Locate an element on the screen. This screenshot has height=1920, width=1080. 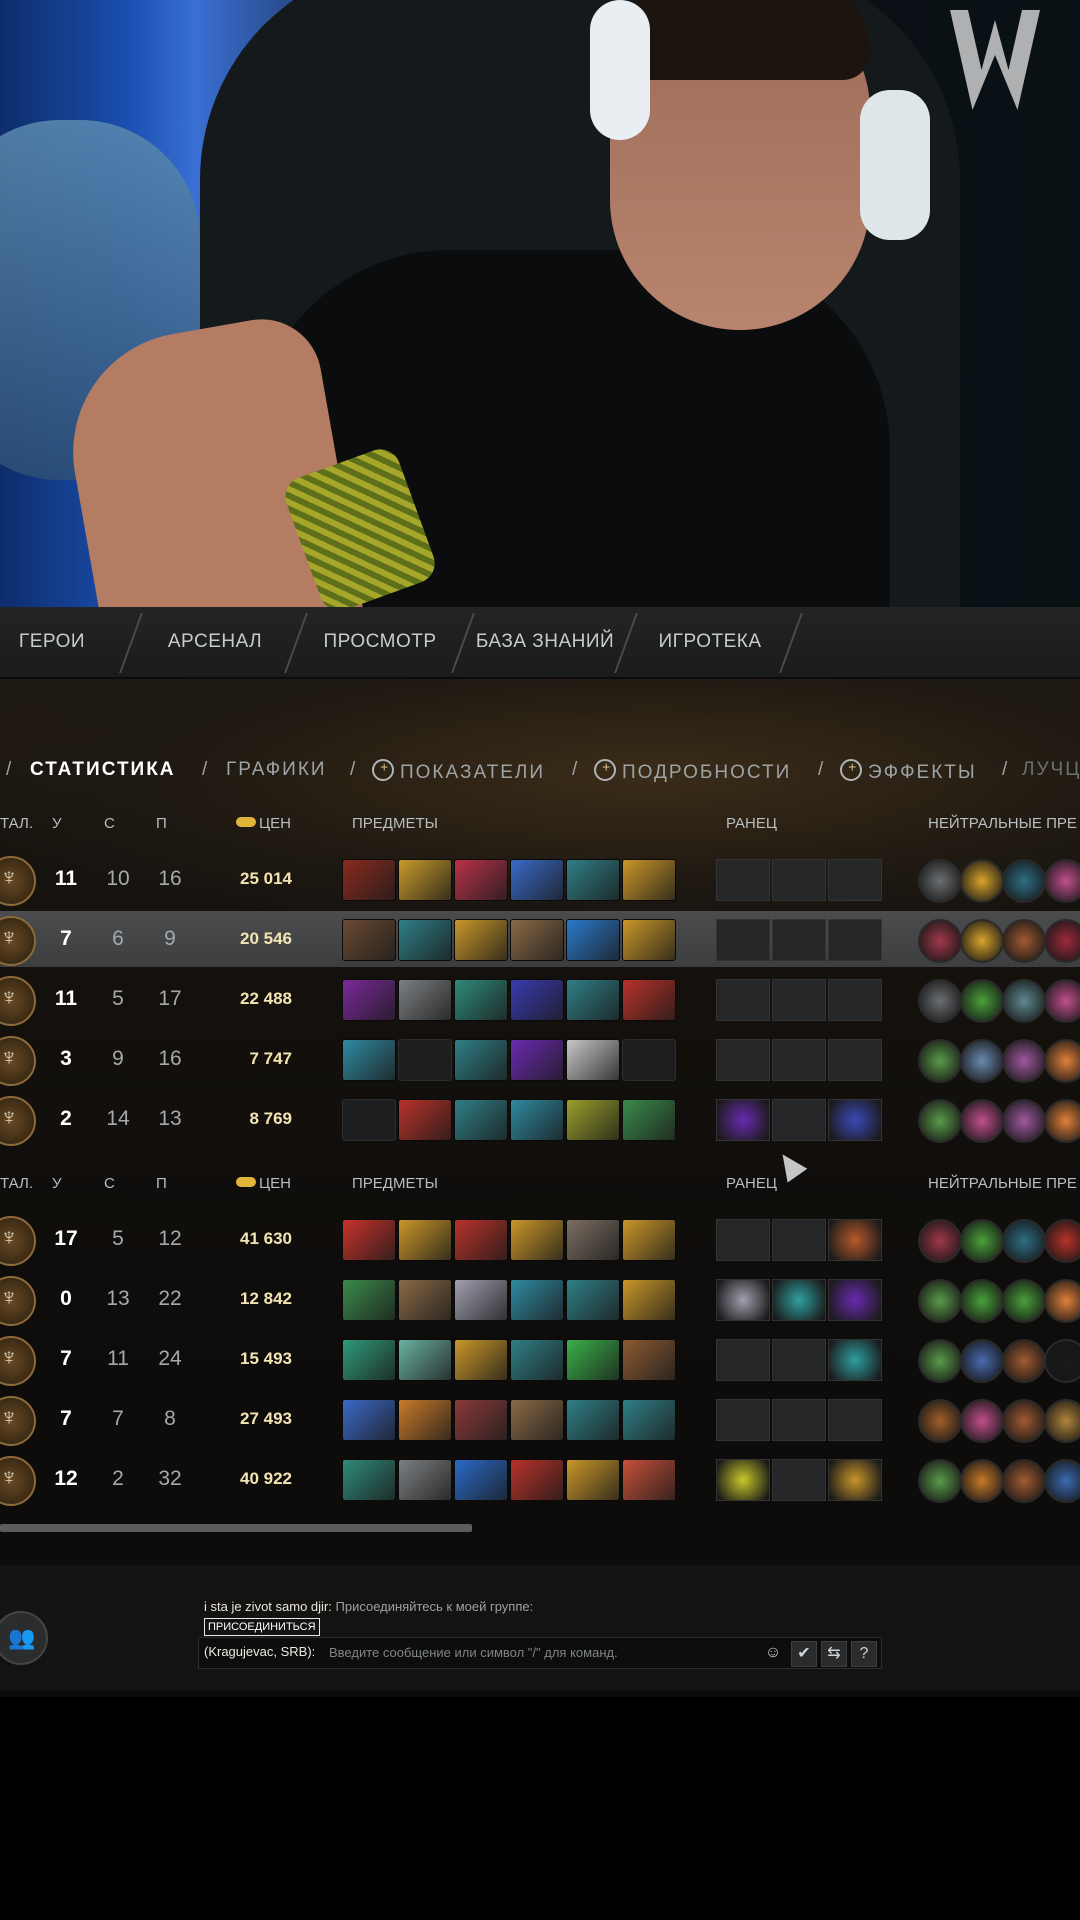
player-row: 7112415 493 is located at coordinates (540, 1359).